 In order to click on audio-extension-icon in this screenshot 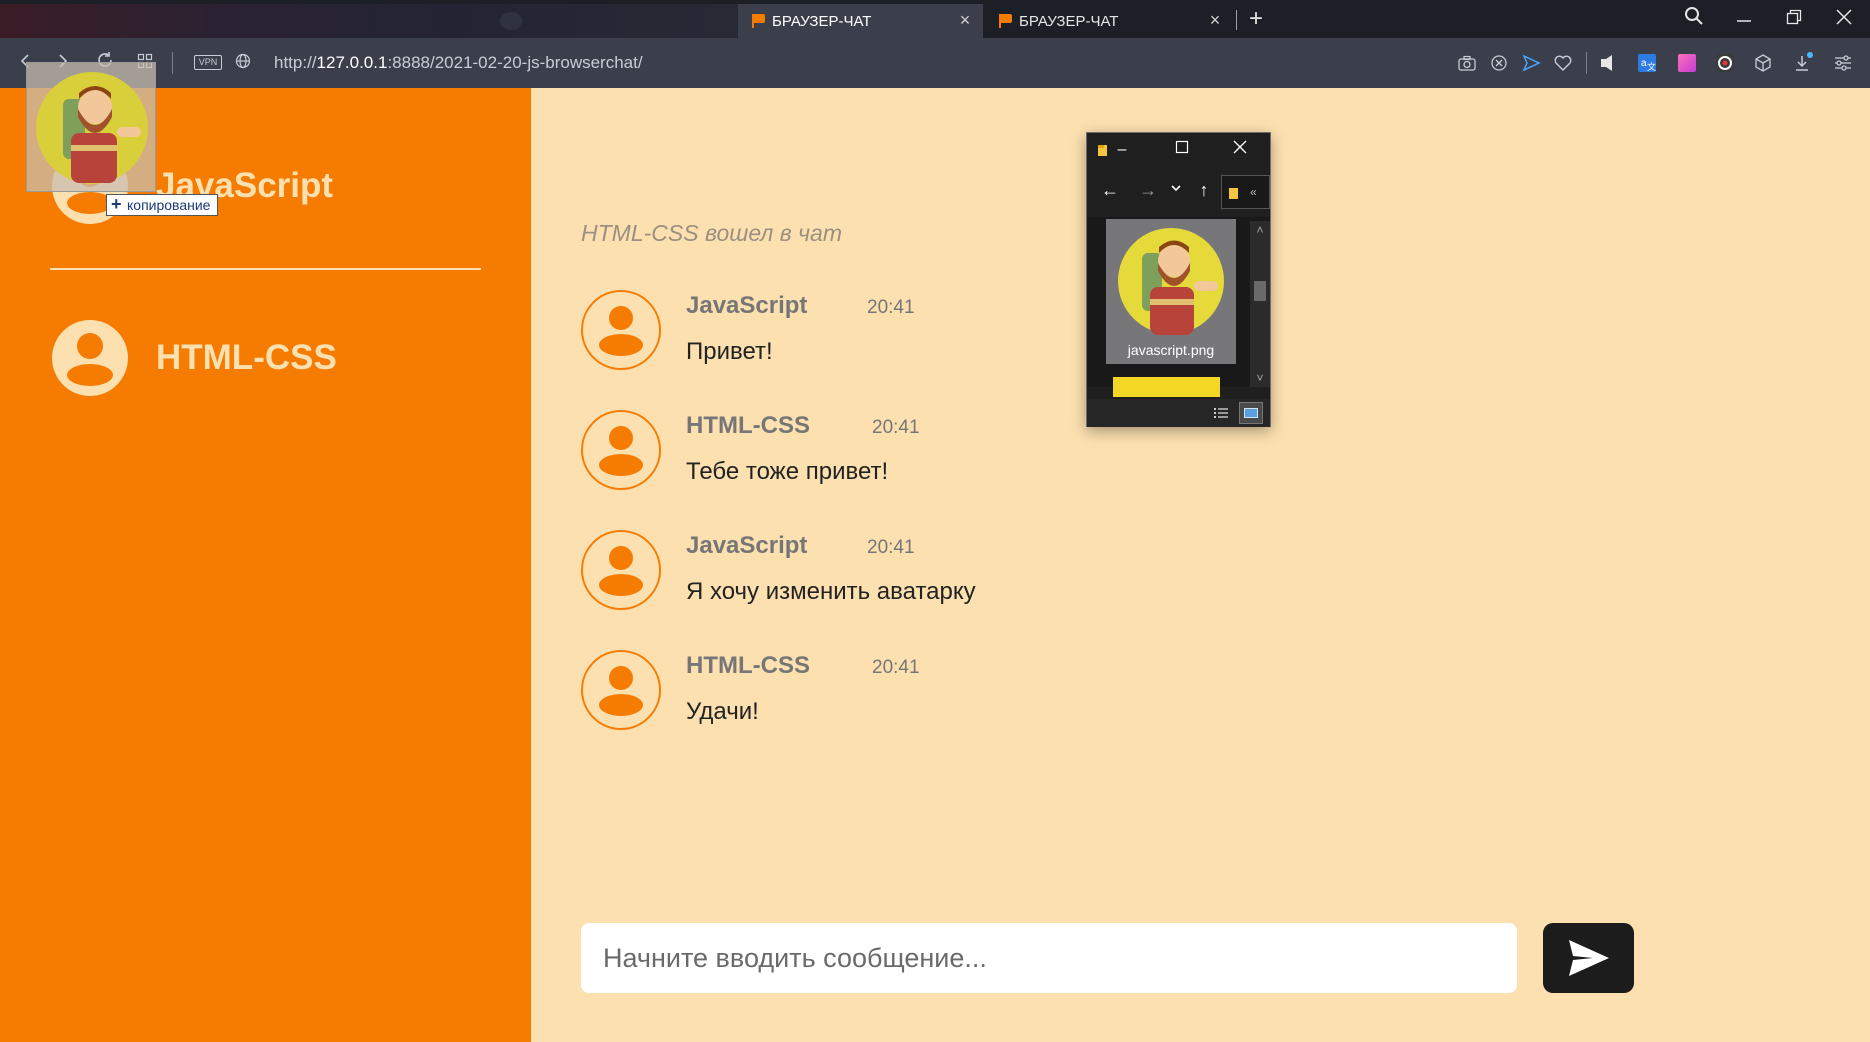, I will do `click(1608, 63)`.